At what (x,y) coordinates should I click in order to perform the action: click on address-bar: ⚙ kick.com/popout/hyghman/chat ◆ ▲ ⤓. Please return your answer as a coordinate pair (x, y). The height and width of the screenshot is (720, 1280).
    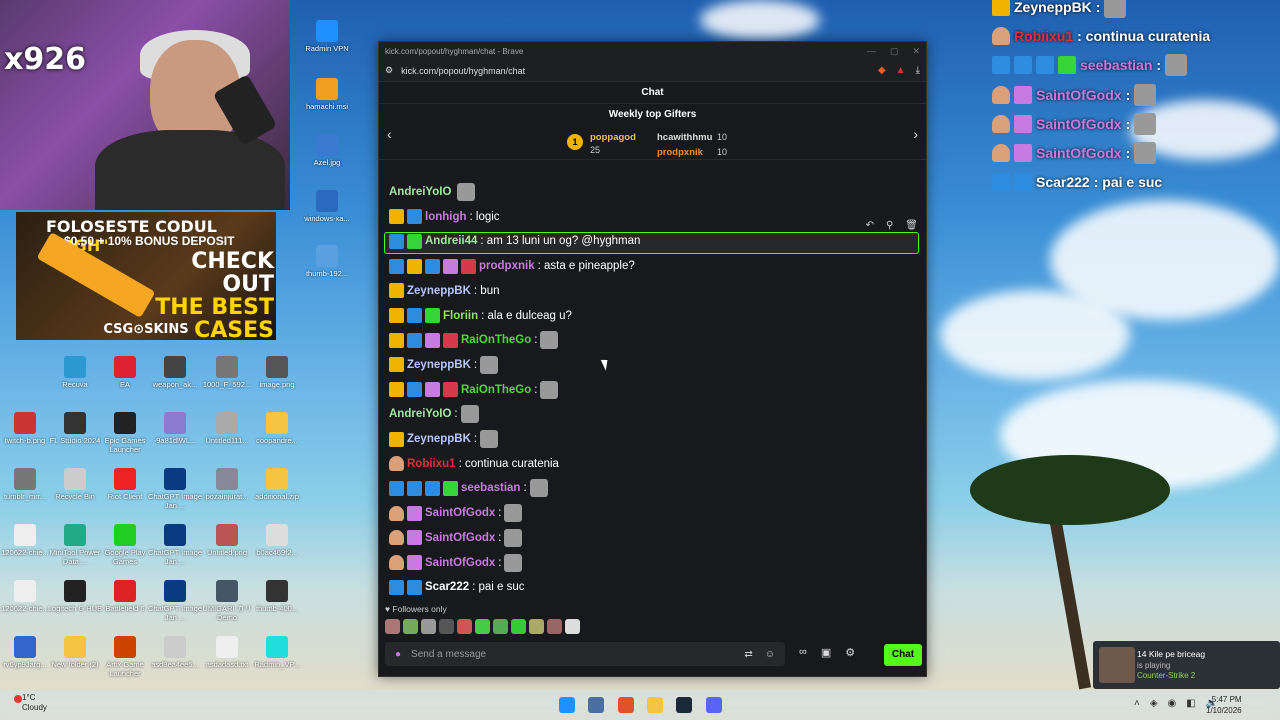
    Looking at the image, I should click on (652, 71).